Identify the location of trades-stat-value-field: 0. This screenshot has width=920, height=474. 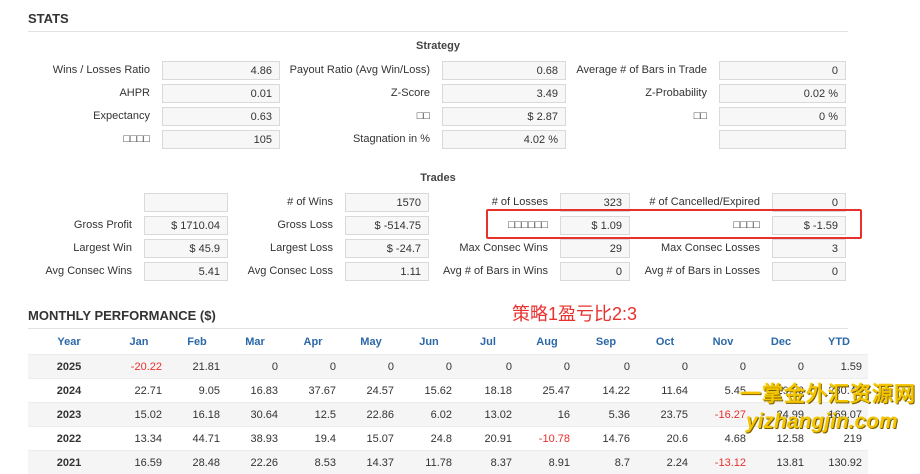
(809, 271).